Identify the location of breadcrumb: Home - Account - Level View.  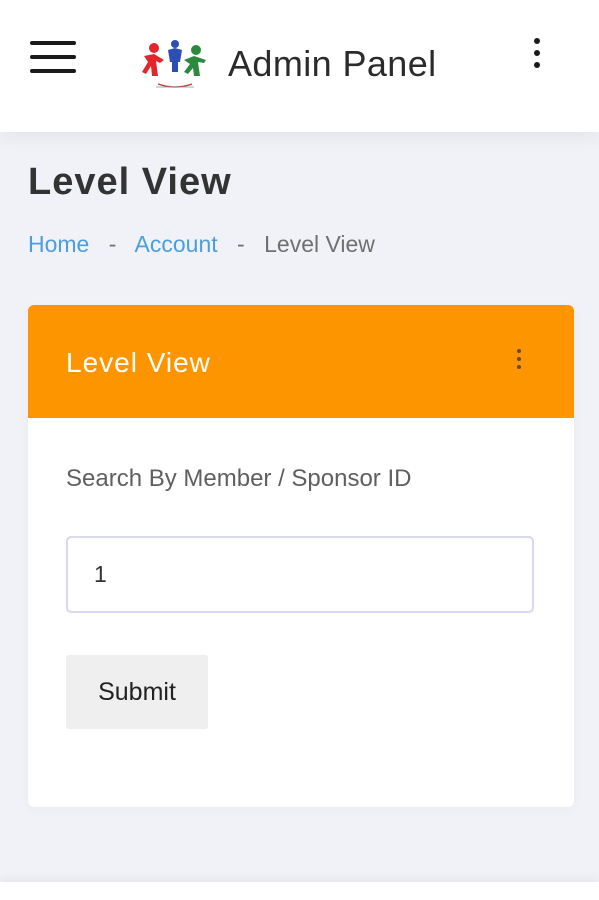
(201, 244).